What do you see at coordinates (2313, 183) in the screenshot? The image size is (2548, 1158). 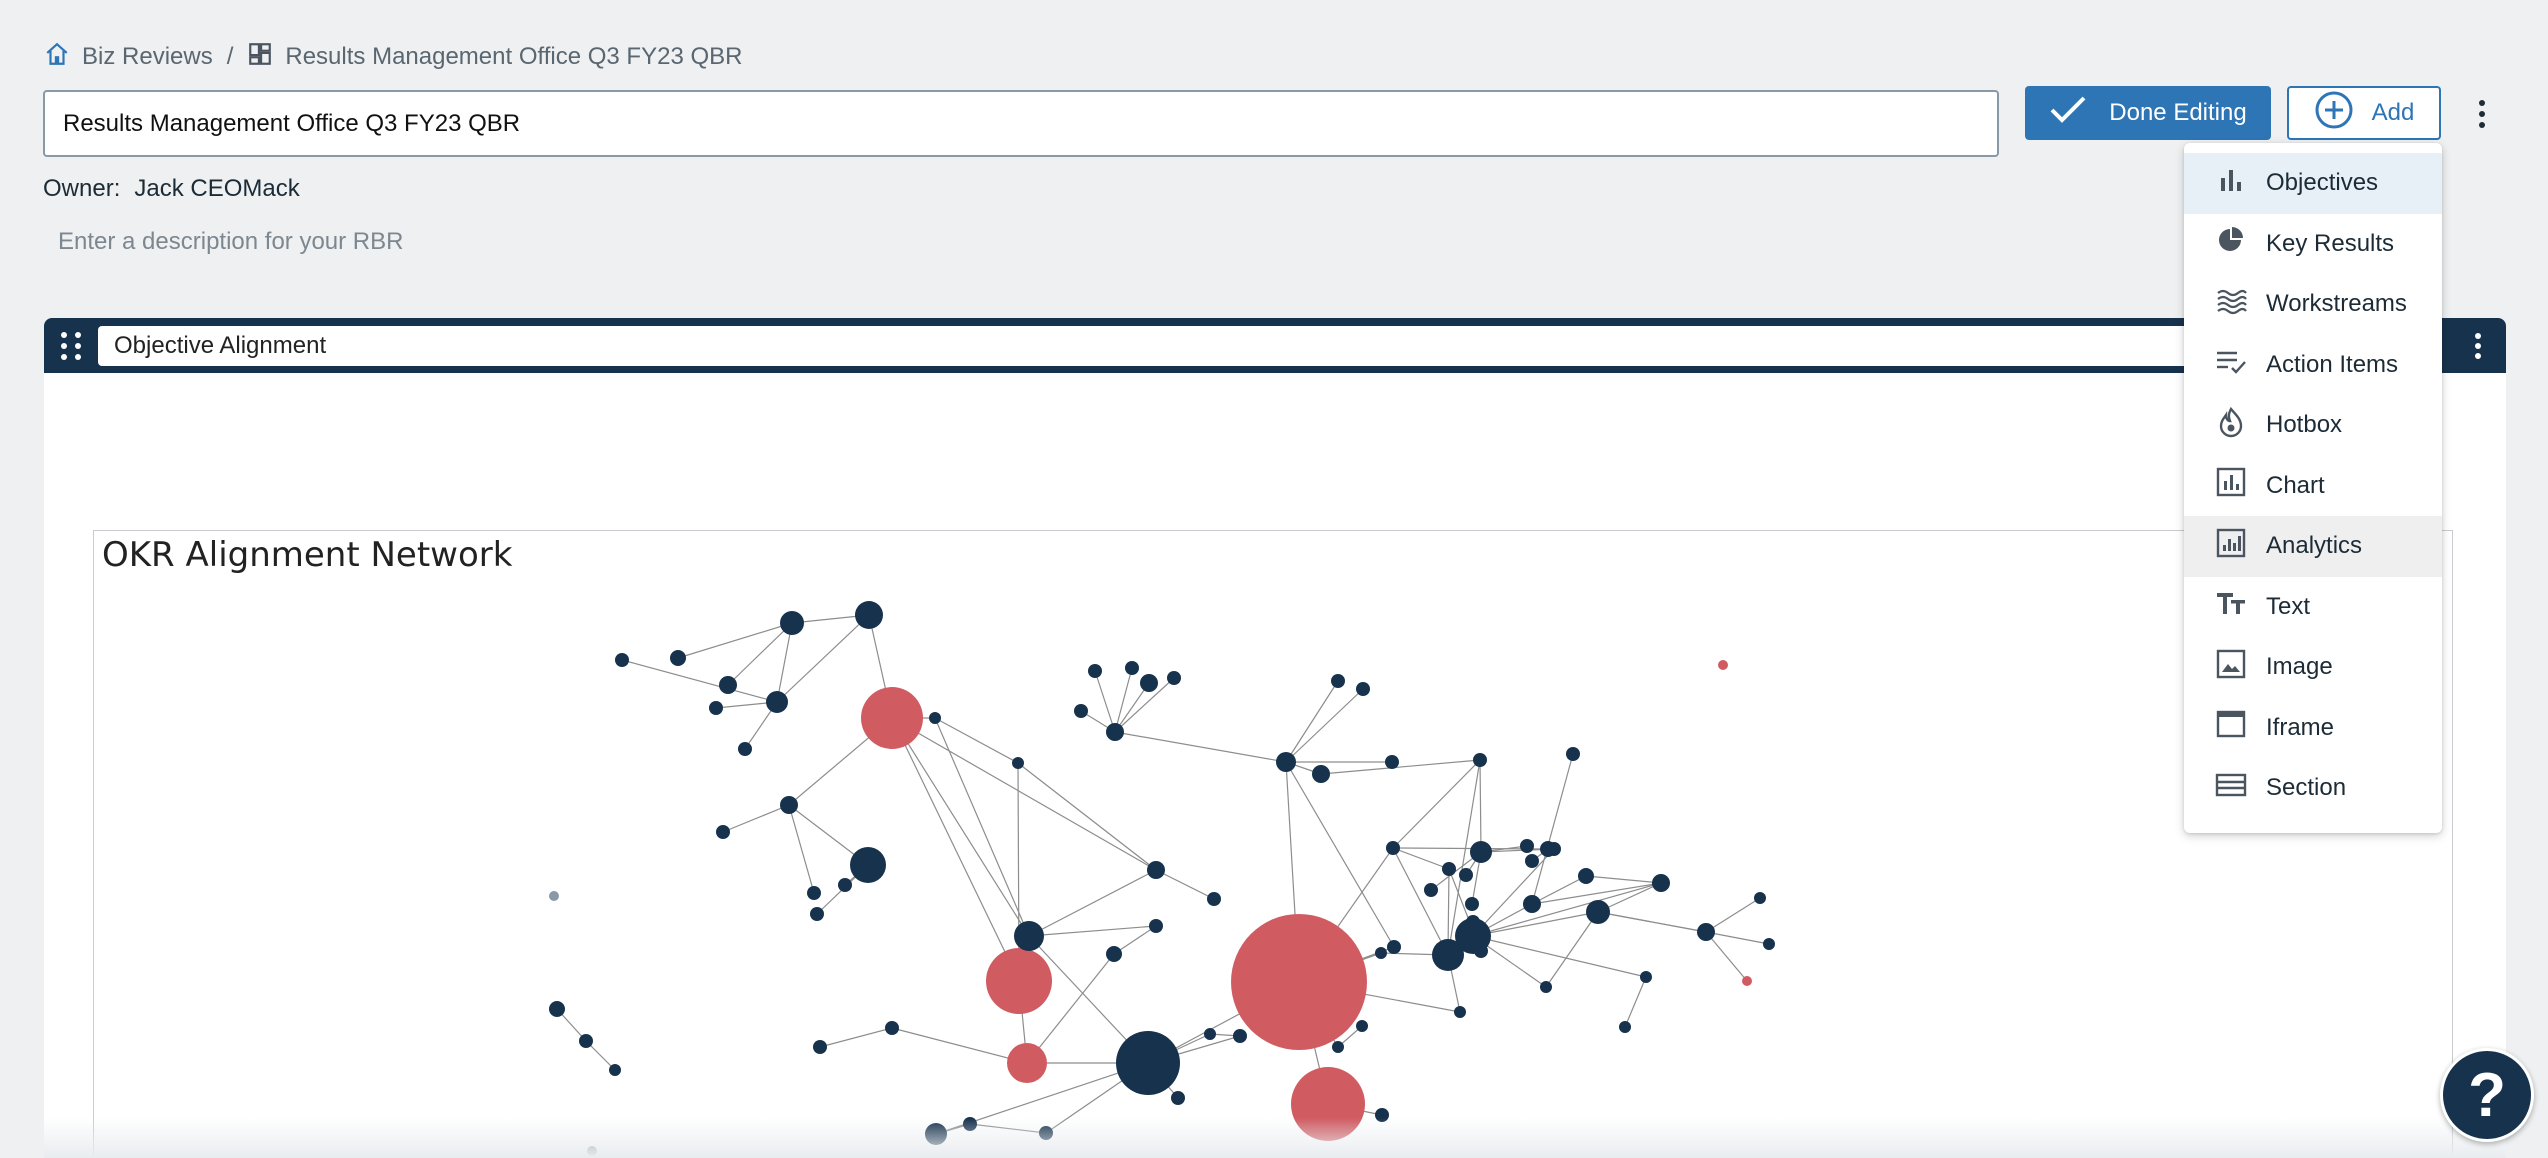 I see `menu-item-objectives: Objectives` at bounding box center [2313, 183].